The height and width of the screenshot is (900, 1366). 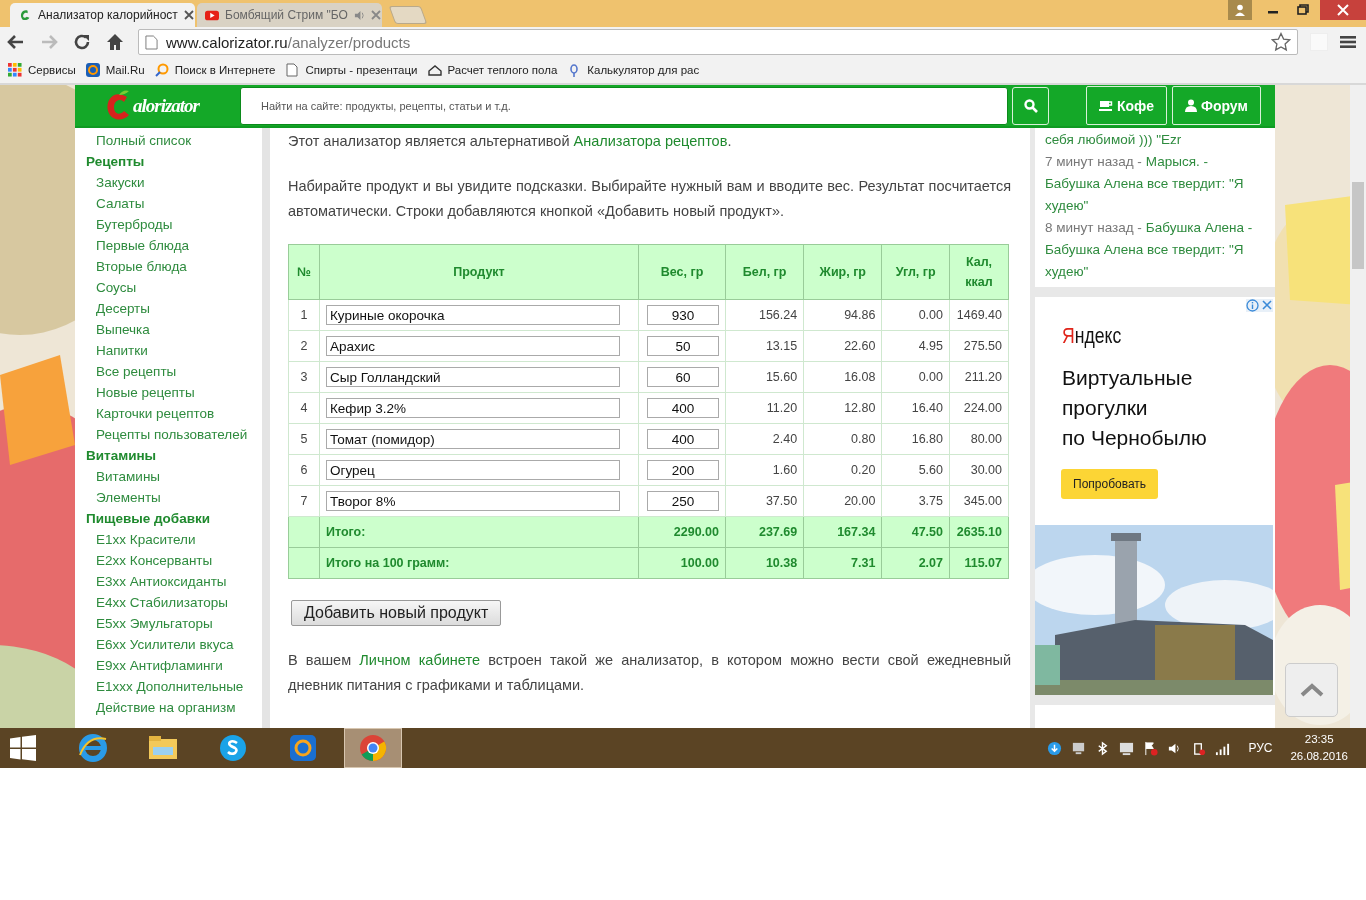 I want to click on address-bar: www.calorizator.ru/analyzer/products, so click(x=718, y=42).